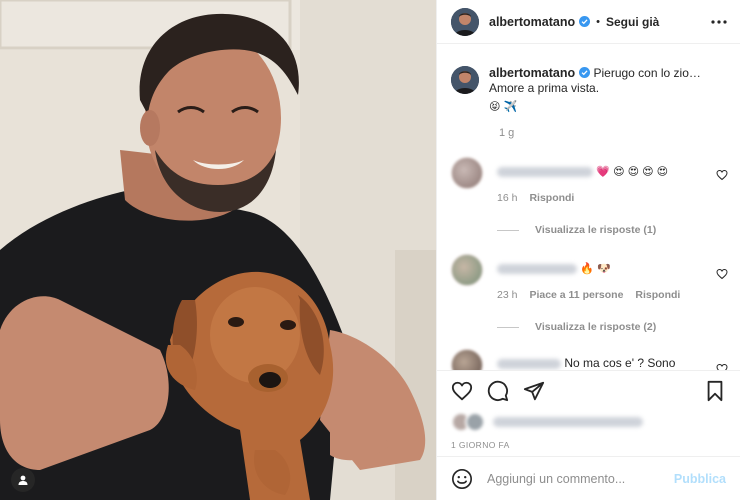  What do you see at coordinates (462, 391) in the screenshot?
I see `heart-icon` at bounding box center [462, 391].